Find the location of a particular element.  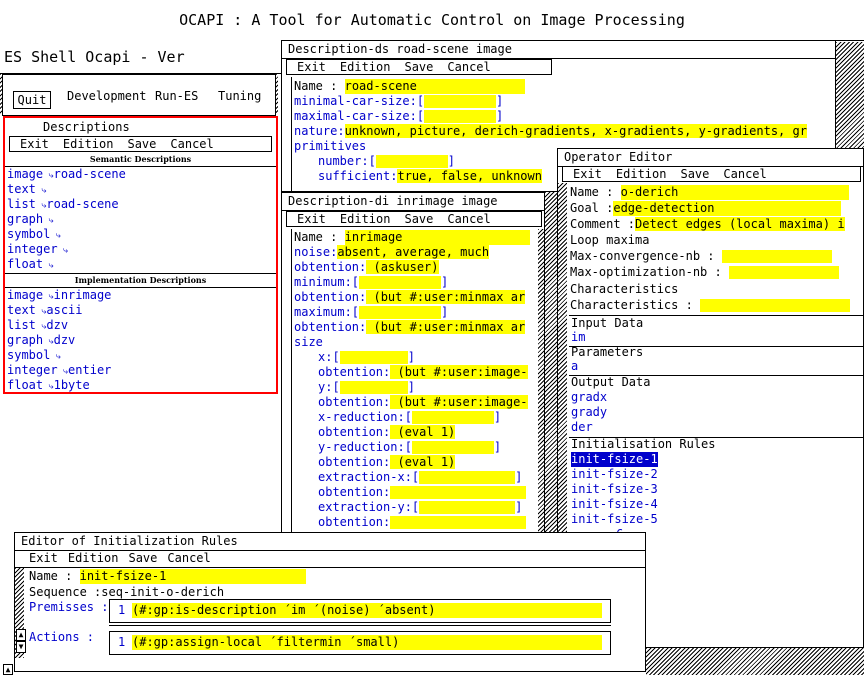

op-rule-item: init-fsize-1 is located at coordinates (614, 459).